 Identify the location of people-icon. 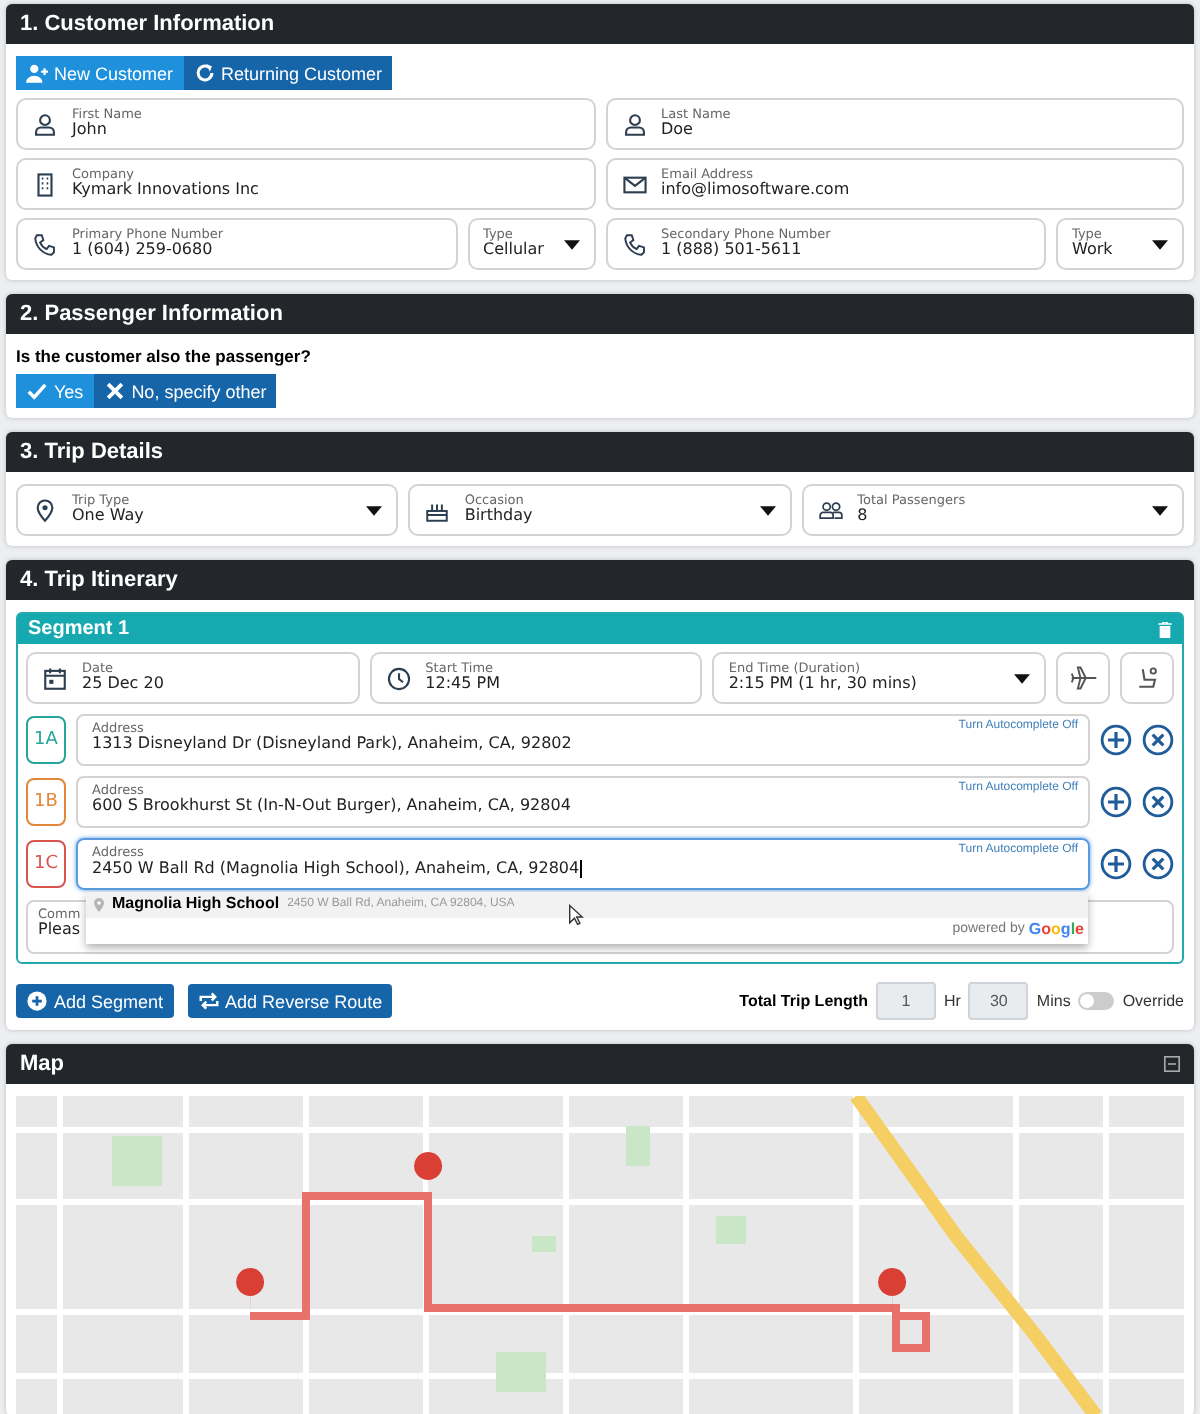
(830, 510).